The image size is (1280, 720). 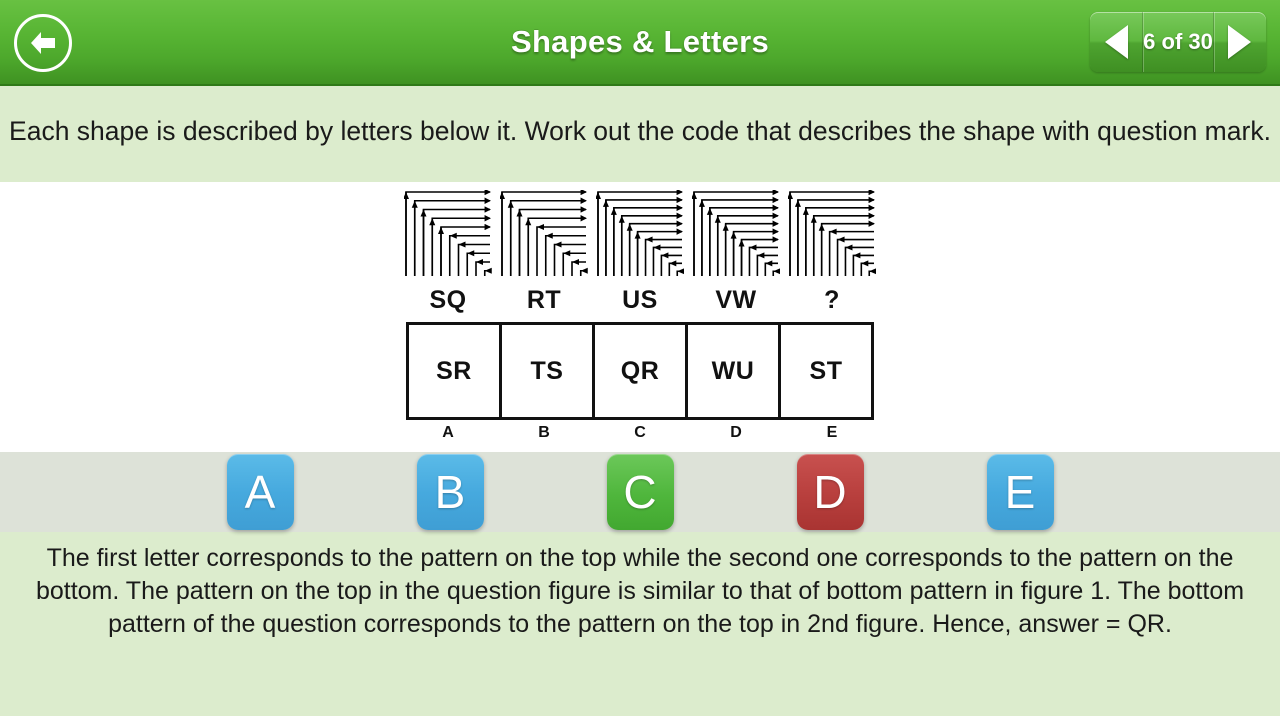 What do you see at coordinates (544, 432) in the screenshot?
I see `option-letter: B` at bounding box center [544, 432].